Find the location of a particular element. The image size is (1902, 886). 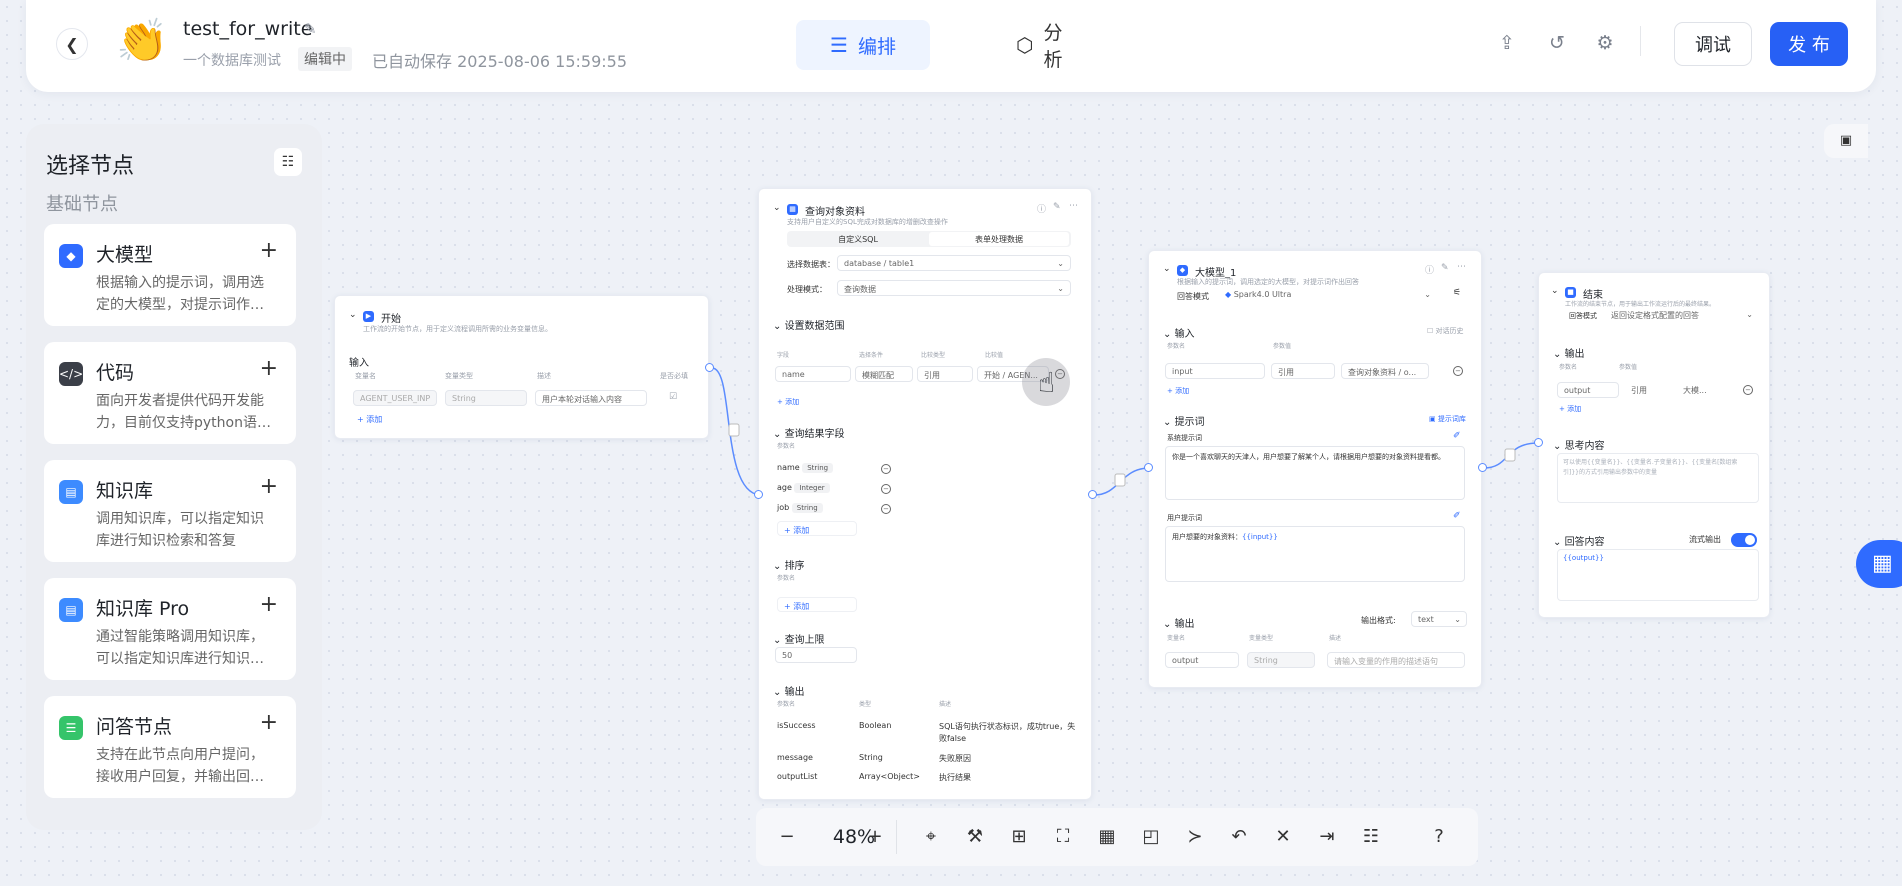

model-select: ◆ Spark4.0 Ultra ⌄ is located at coordinates (1328, 295).